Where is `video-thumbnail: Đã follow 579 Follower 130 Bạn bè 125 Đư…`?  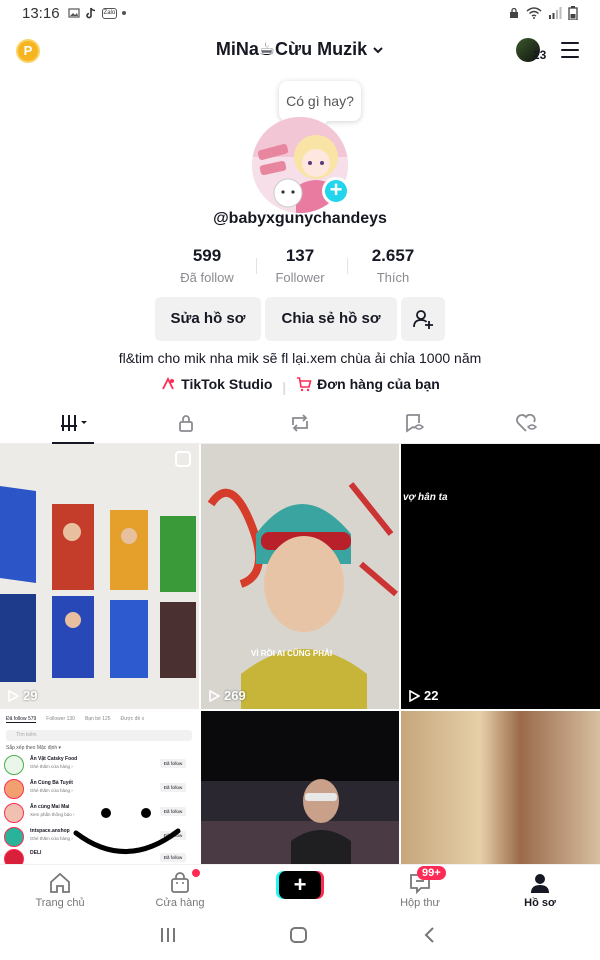 video-thumbnail: Đã follow 579 Follower 130 Bạn bè 125 Đư… is located at coordinates (99, 787).